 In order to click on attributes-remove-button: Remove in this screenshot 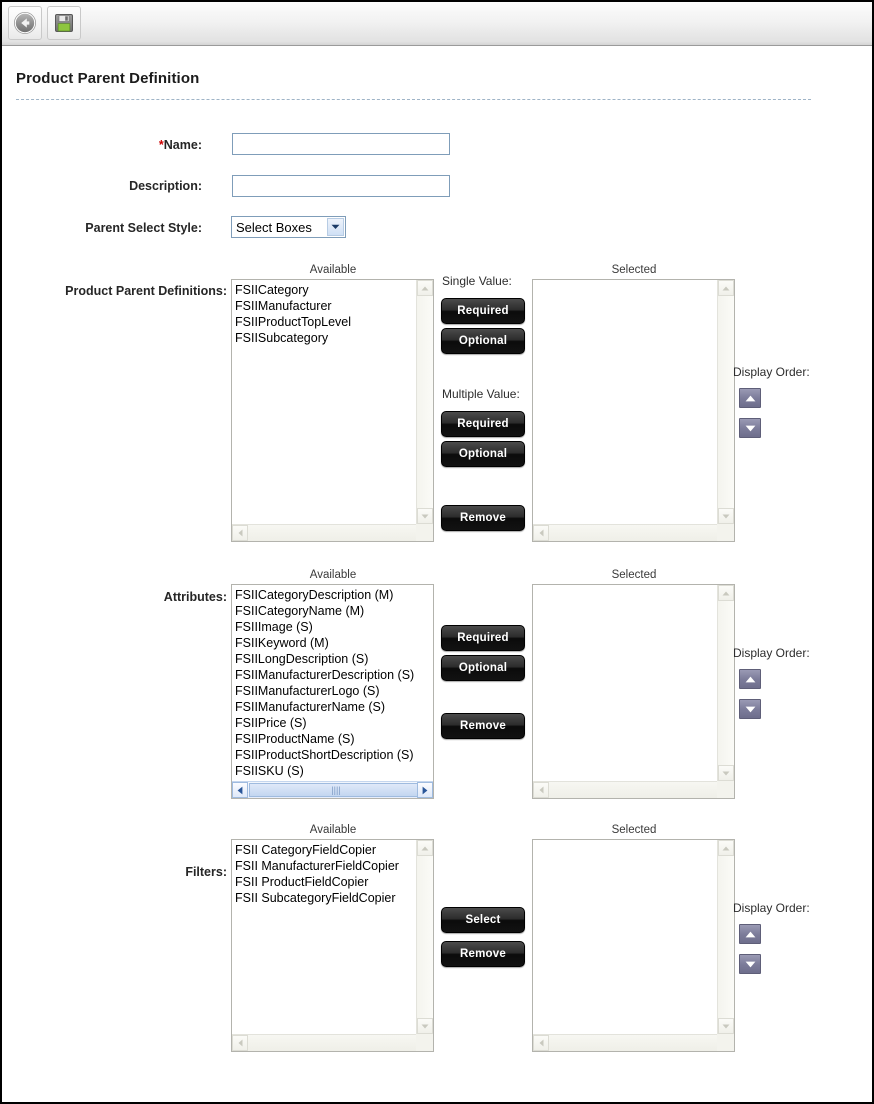, I will do `click(483, 726)`.